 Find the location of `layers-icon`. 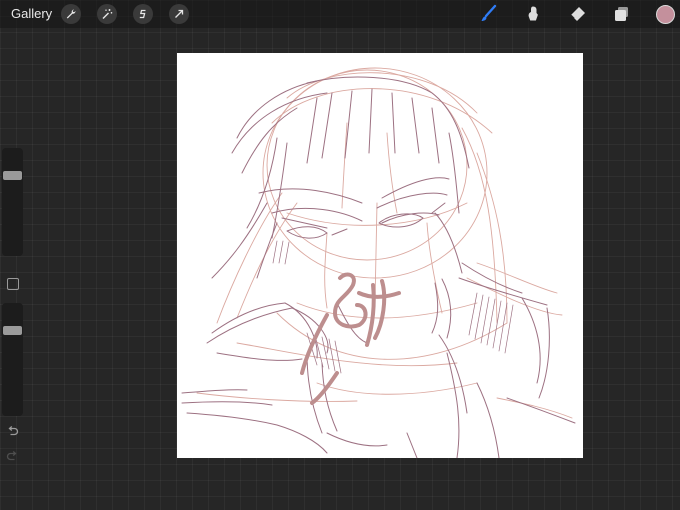

layers-icon is located at coordinates (621, 14).